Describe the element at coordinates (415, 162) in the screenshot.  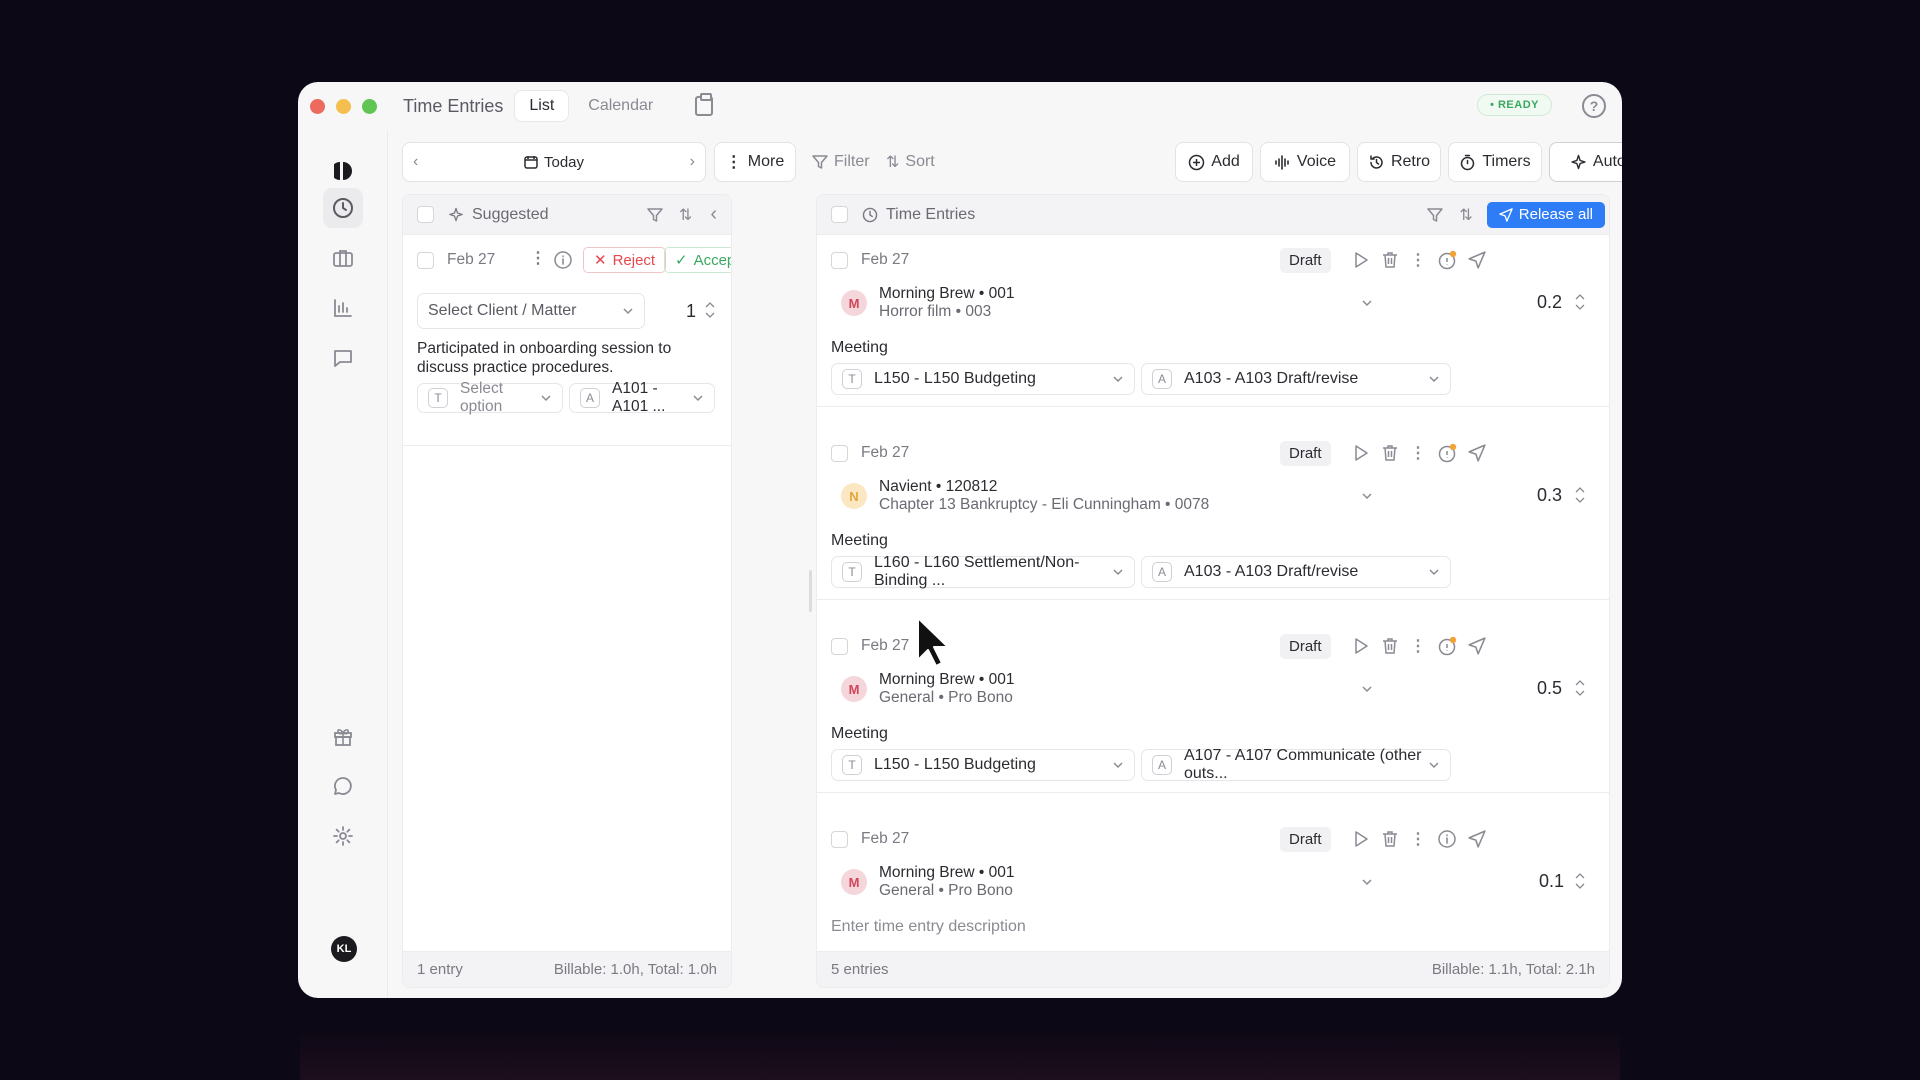
I see `prev-day-chevron-icon: ‹` at that location.